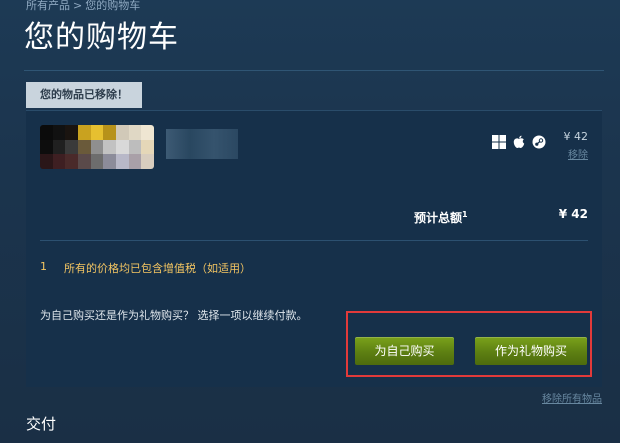  What do you see at coordinates (84, 95) in the screenshot?
I see `item-removed-notice: 您的物品已移除！` at bounding box center [84, 95].